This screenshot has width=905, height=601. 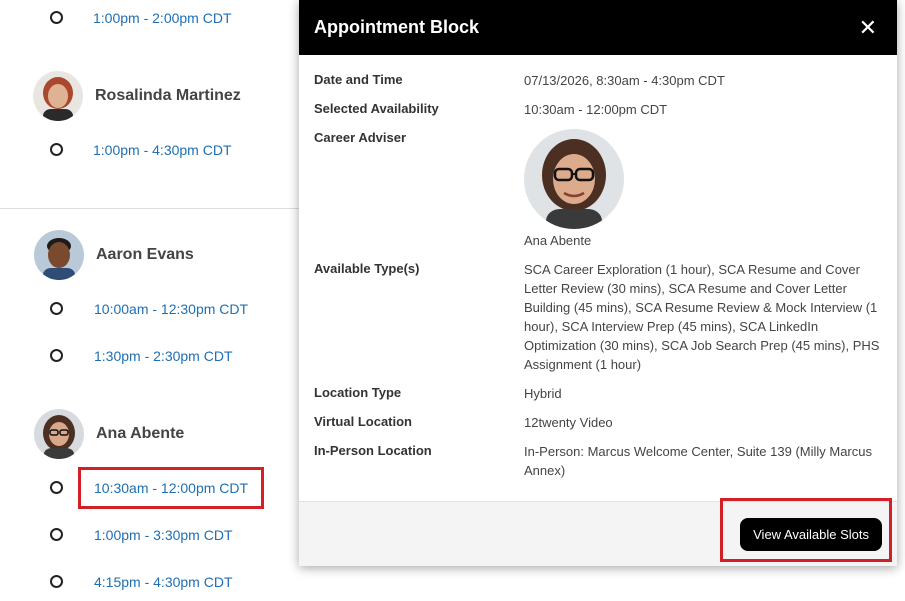 I want to click on modal-title: Appointment Block, so click(x=396, y=27).